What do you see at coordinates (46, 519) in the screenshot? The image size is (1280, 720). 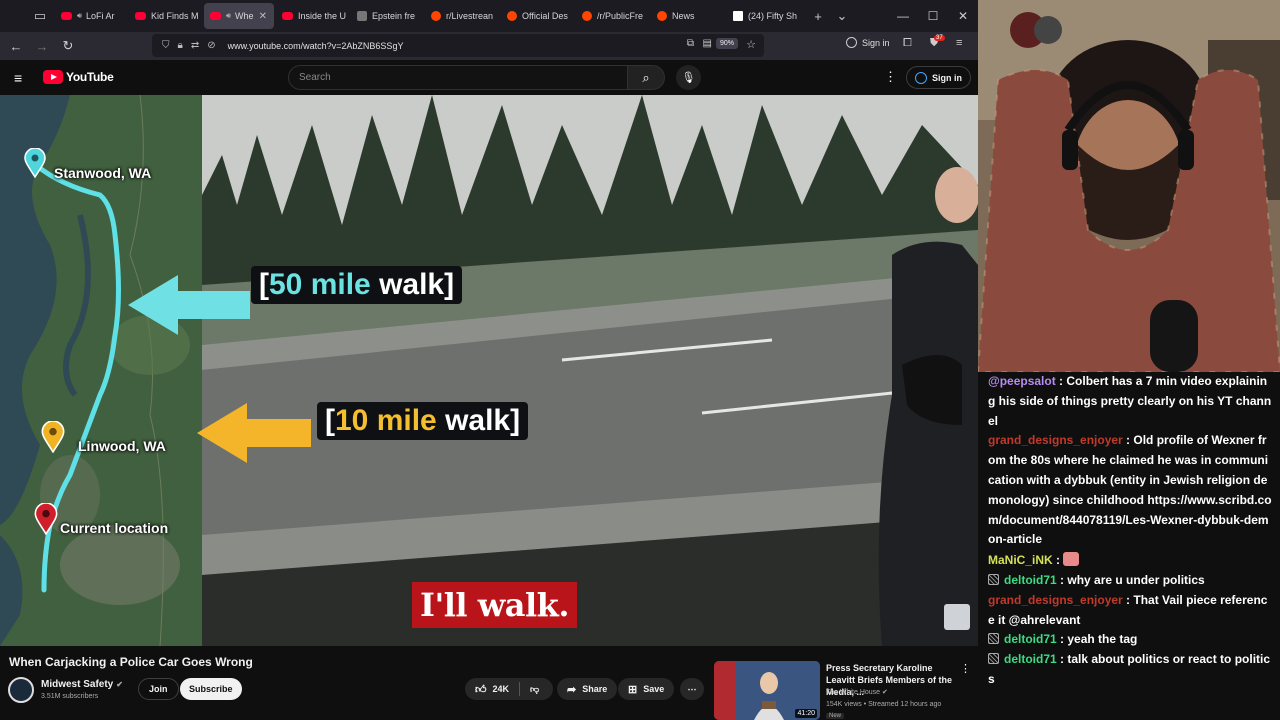 I see `current-location-pin-icon` at bounding box center [46, 519].